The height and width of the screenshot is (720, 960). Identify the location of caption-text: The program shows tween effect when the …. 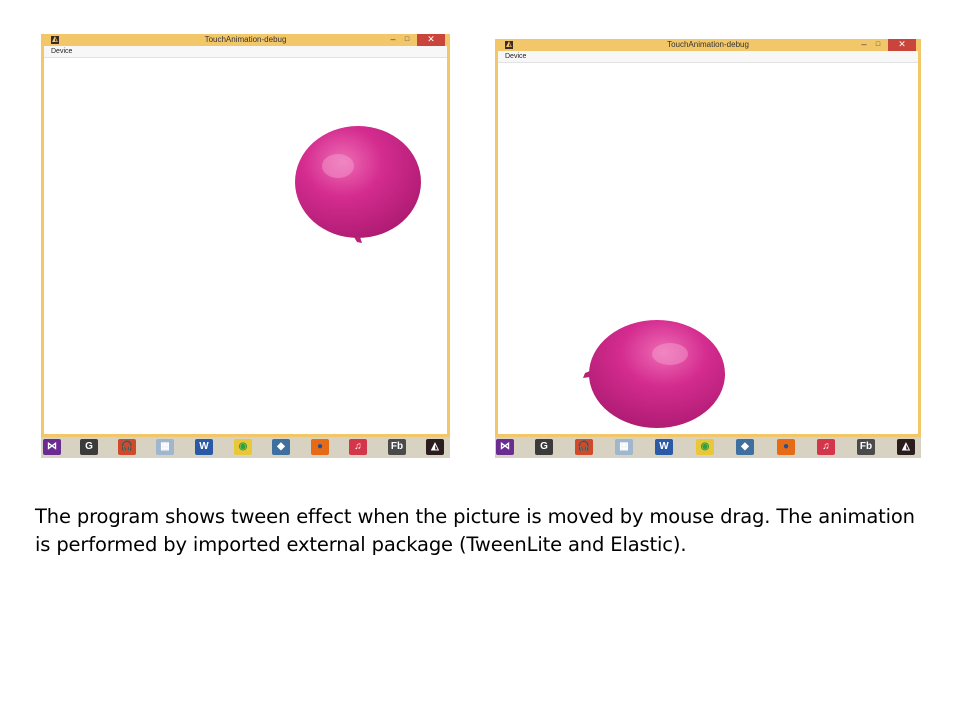
(475, 530).